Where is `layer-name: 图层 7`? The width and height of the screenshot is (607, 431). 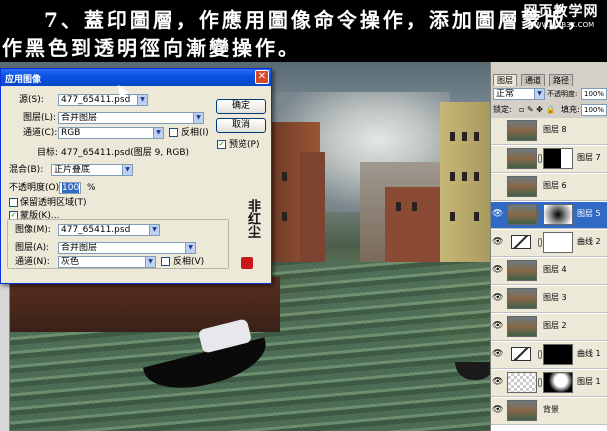
layer-name: 图层 7 is located at coordinates (589, 157).